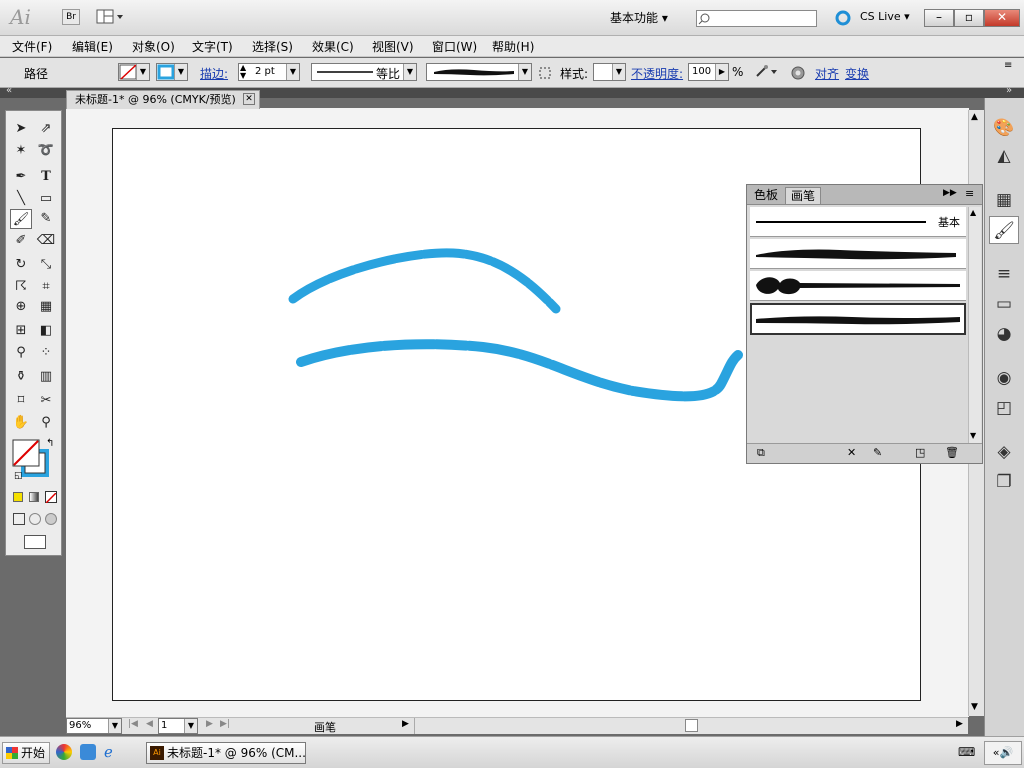 The width and height of the screenshot is (1024, 768). I want to click on prev-artboard-icon: ◀, so click(149, 724).